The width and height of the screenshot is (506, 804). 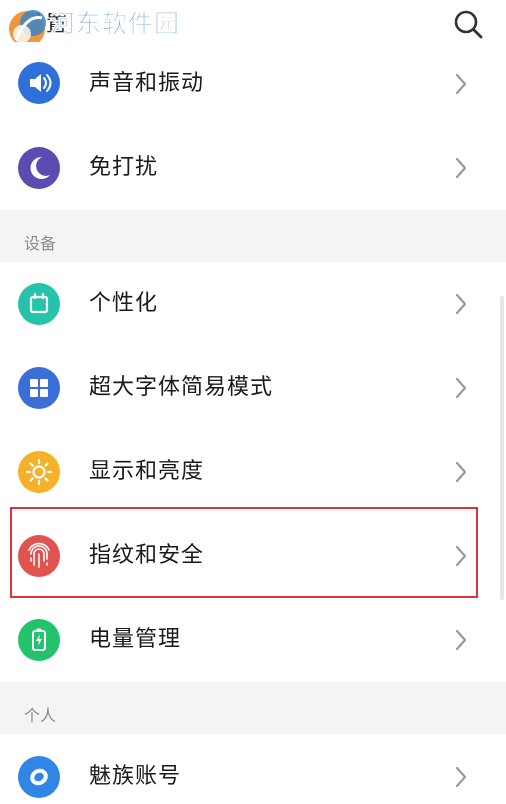 What do you see at coordinates (39, 777) in the screenshot?
I see `account-icon` at bounding box center [39, 777].